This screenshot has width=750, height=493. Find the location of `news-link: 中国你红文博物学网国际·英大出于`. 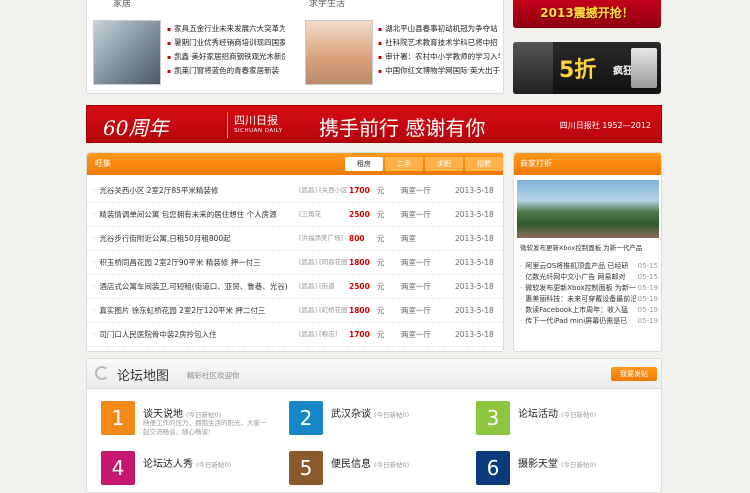

news-link: 中国你红文博物学网国际·英大出于 is located at coordinates (439, 71).